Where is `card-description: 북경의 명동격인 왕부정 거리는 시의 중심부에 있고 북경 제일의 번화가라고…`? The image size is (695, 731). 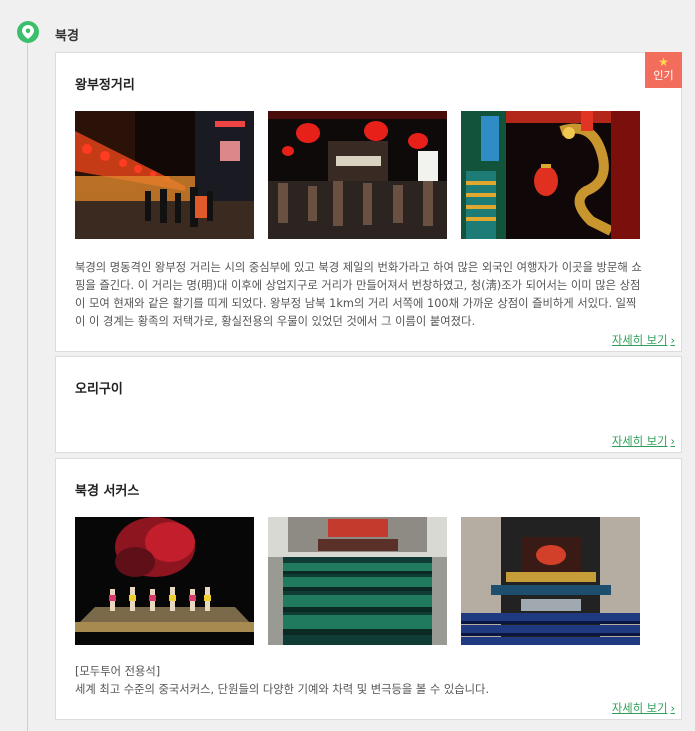
card-description: 북경의 명동격인 왕부정 거리는 시의 중심부에 있고 북경 제일의 번화가라고… is located at coordinates (358, 294).